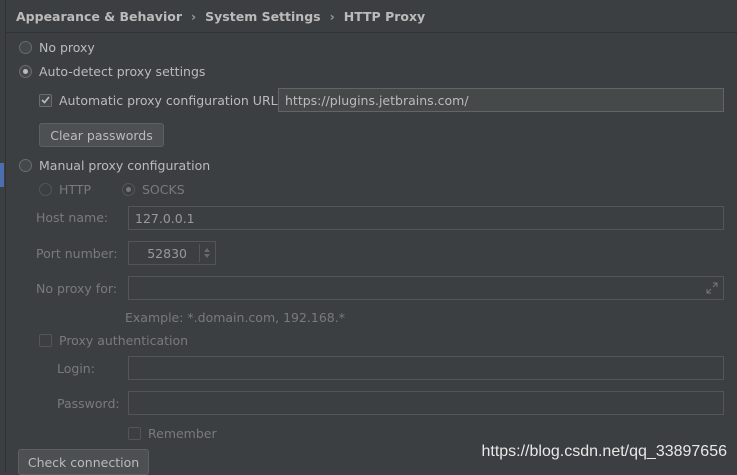 The width and height of the screenshot is (737, 475). I want to click on auto-detect-radio, so click(25, 71).